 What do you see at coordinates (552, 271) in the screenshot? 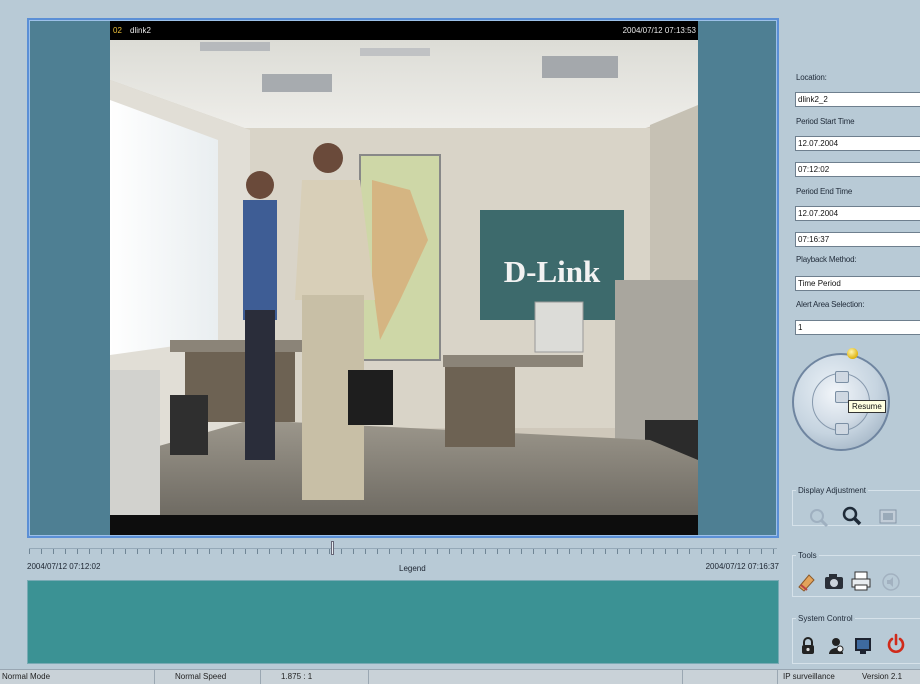
I see `dlink-banner-text: D-Link` at bounding box center [552, 271].